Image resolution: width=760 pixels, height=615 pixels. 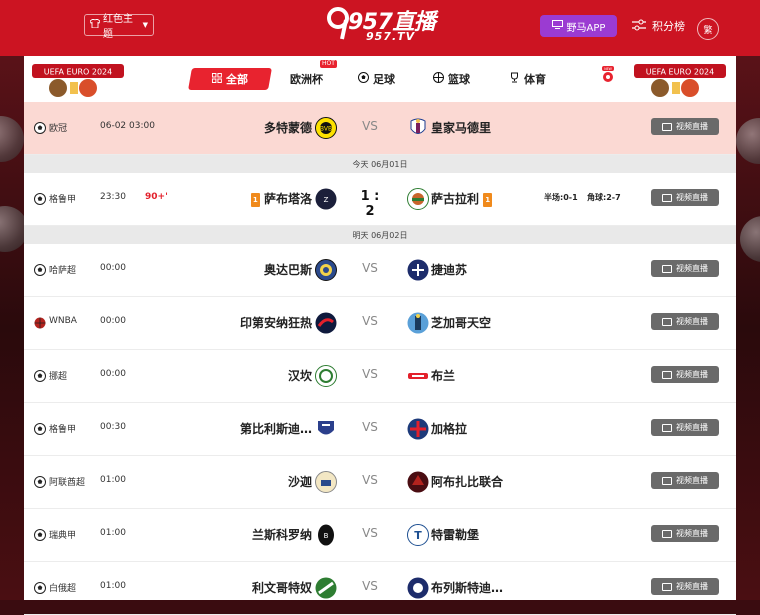 What do you see at coordinates (380, 235) in the screenshot?
I see `date-divider-tomorrow: 明天 06月02日` at bounding box center [380, 235].